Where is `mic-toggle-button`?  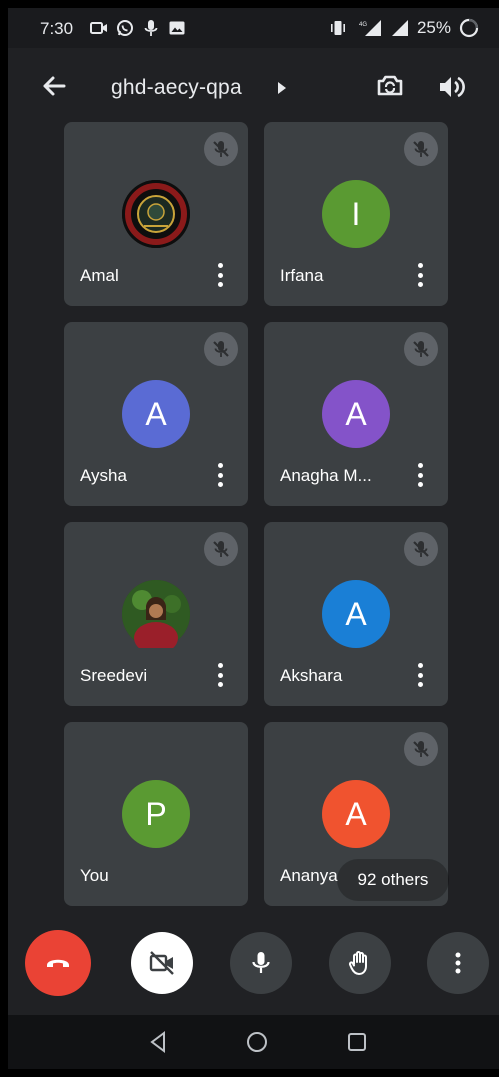
mic-toggle-button is located at coordinates (261, 963).